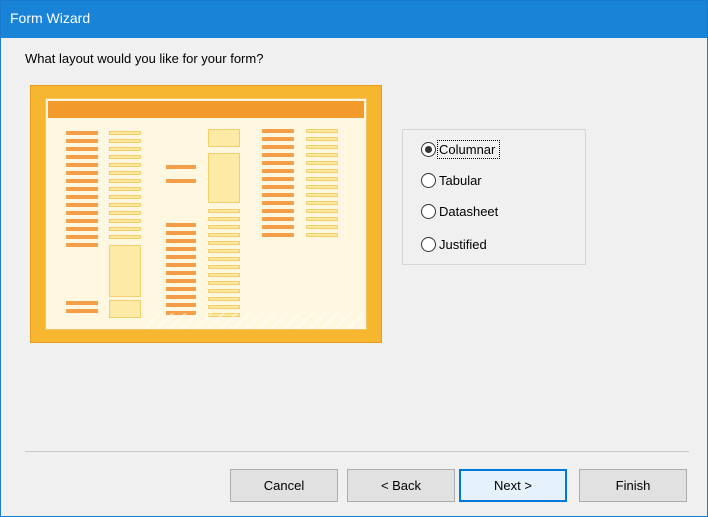  I want to click on preview-stripe-decoration, so click(256, 321).